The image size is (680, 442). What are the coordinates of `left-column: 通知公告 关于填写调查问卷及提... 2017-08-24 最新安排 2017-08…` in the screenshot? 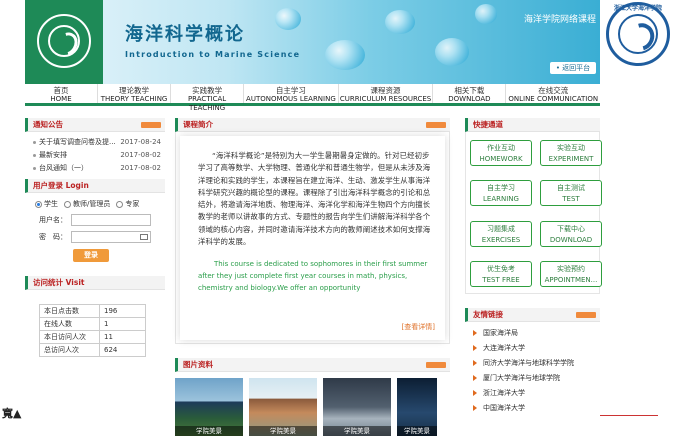 It's located at (95, 237).